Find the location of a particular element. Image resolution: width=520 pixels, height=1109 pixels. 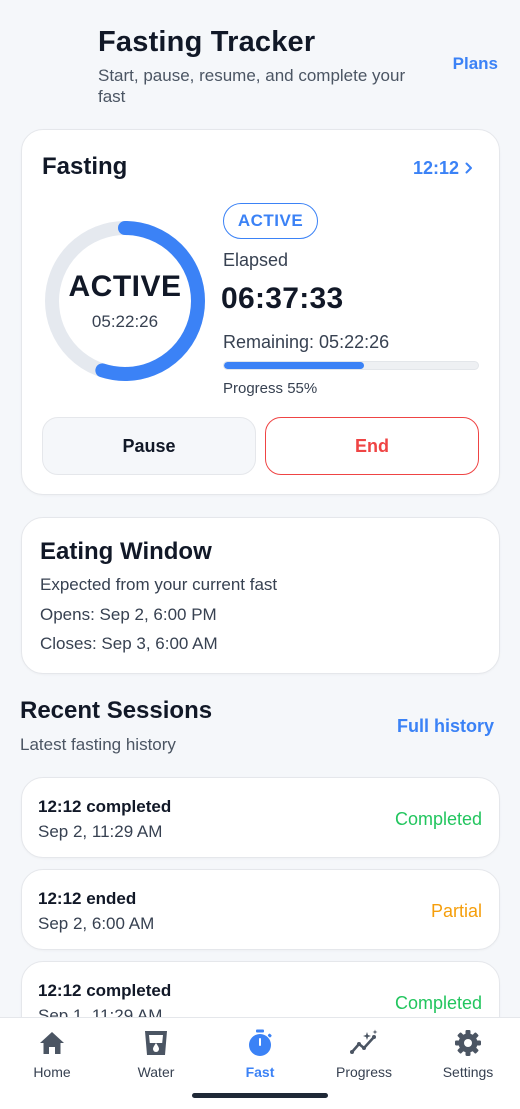

water-glass-icon is located at coordinates (156, 1043).